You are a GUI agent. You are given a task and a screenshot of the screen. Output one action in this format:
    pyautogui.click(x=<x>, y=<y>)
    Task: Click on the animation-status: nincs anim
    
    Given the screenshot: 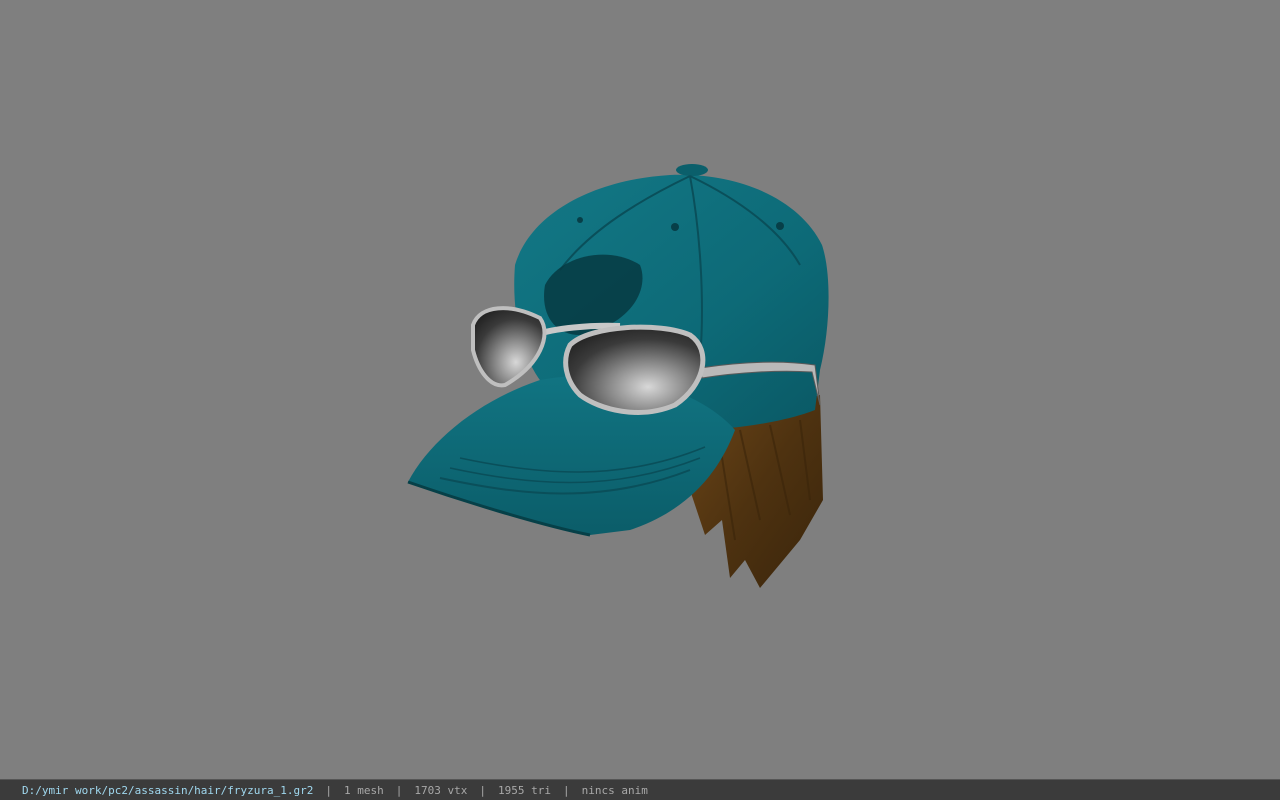 What is the action you would take?
    pyautogui.click(x=614, y=790)
    